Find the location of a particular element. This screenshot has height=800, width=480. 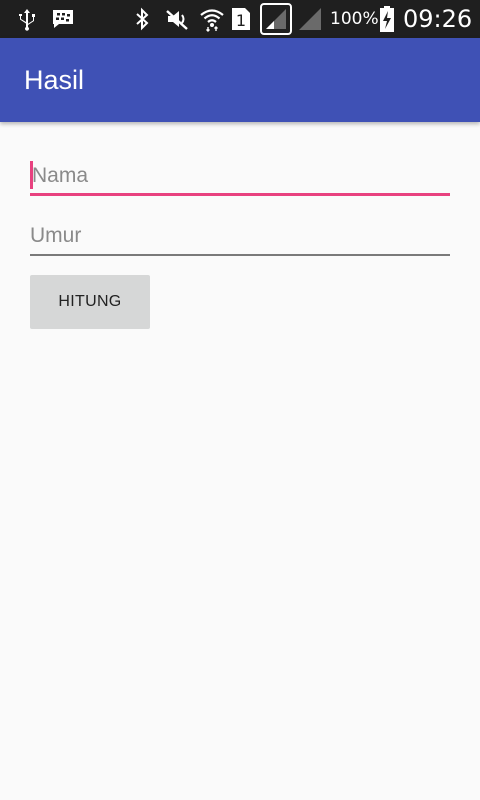

status-bar: 1 100% 09:26 is located at coordinates (240, 19).